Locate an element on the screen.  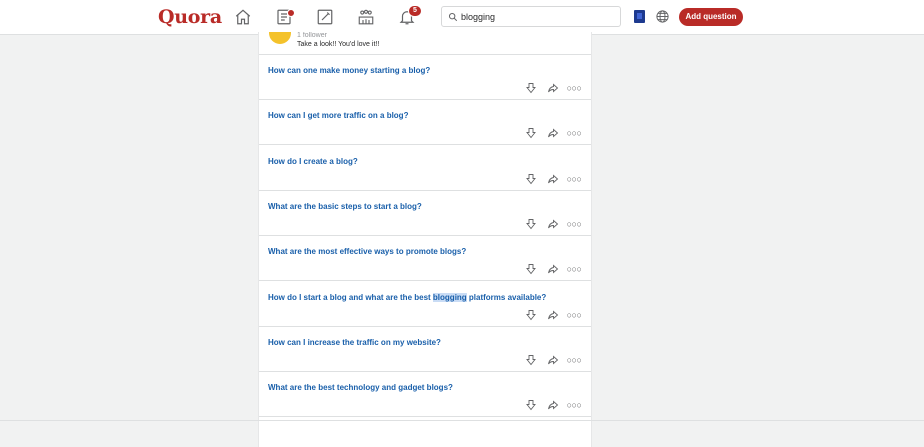
spaces-icon is located at coordinates (366, 17).